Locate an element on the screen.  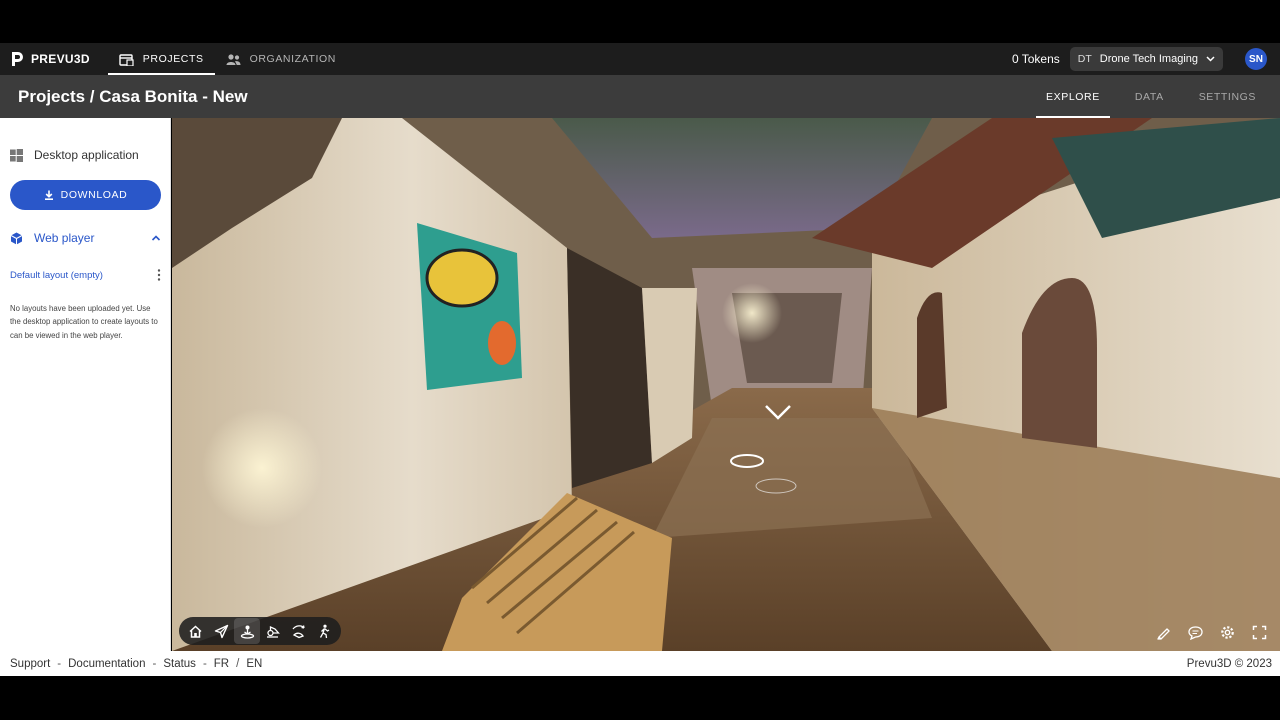
web-player-label: Web player is located at coordinates (64, 238).